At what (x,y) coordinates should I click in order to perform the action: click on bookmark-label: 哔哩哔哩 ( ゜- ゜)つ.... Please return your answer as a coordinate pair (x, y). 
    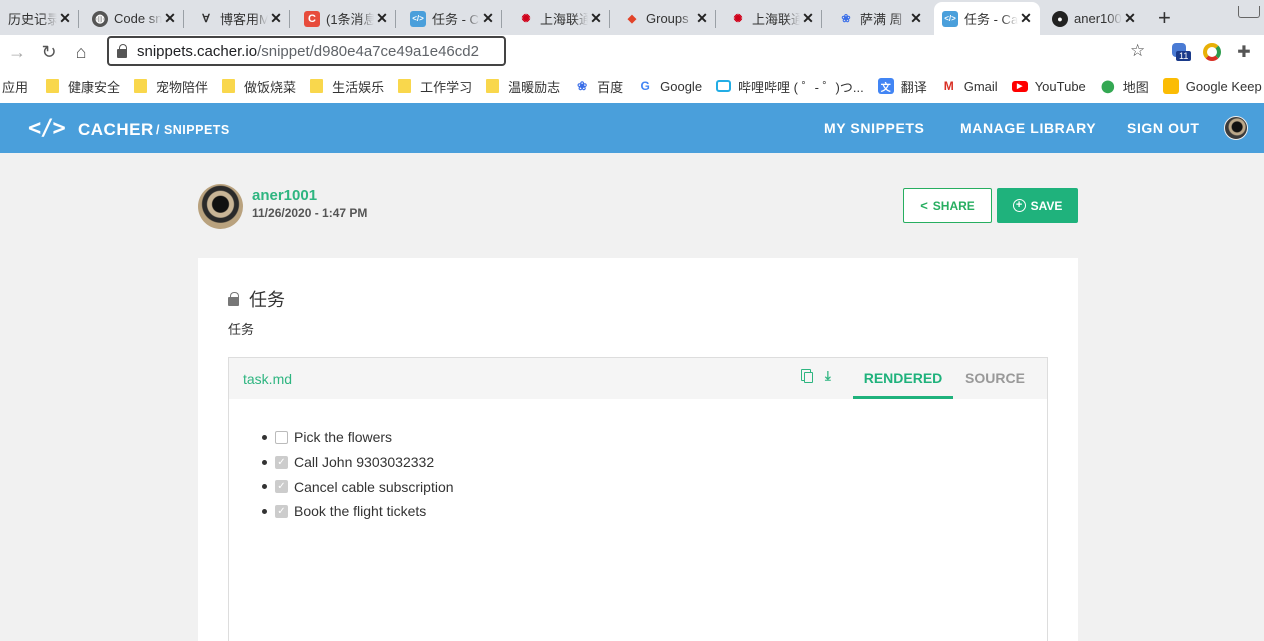
    Looking at the image, I should click on (801, 87).